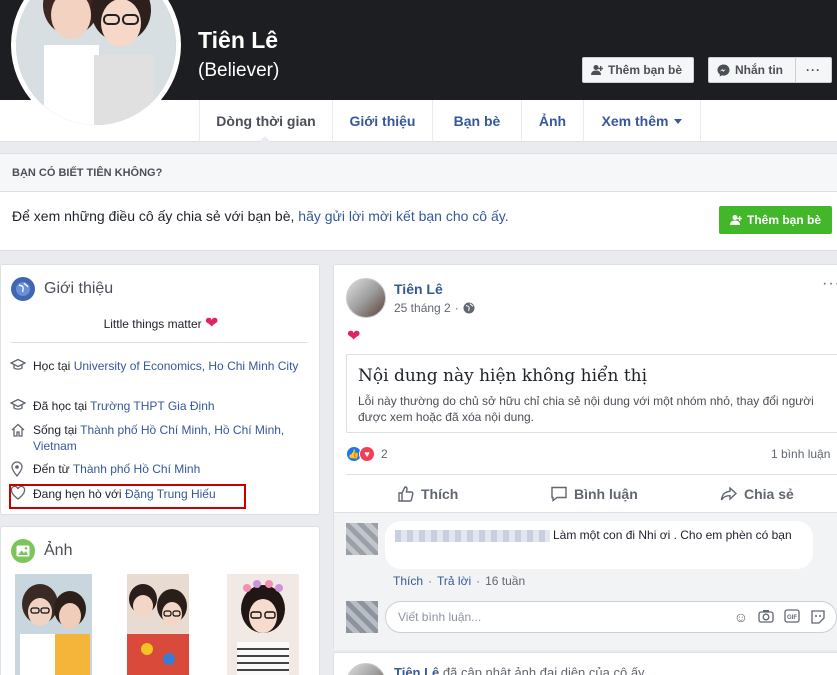 The image size is (837, 675). Describe the element at coordinates (741, 617) in the screenshot. I see `emoji-icon: ☺` at that location.